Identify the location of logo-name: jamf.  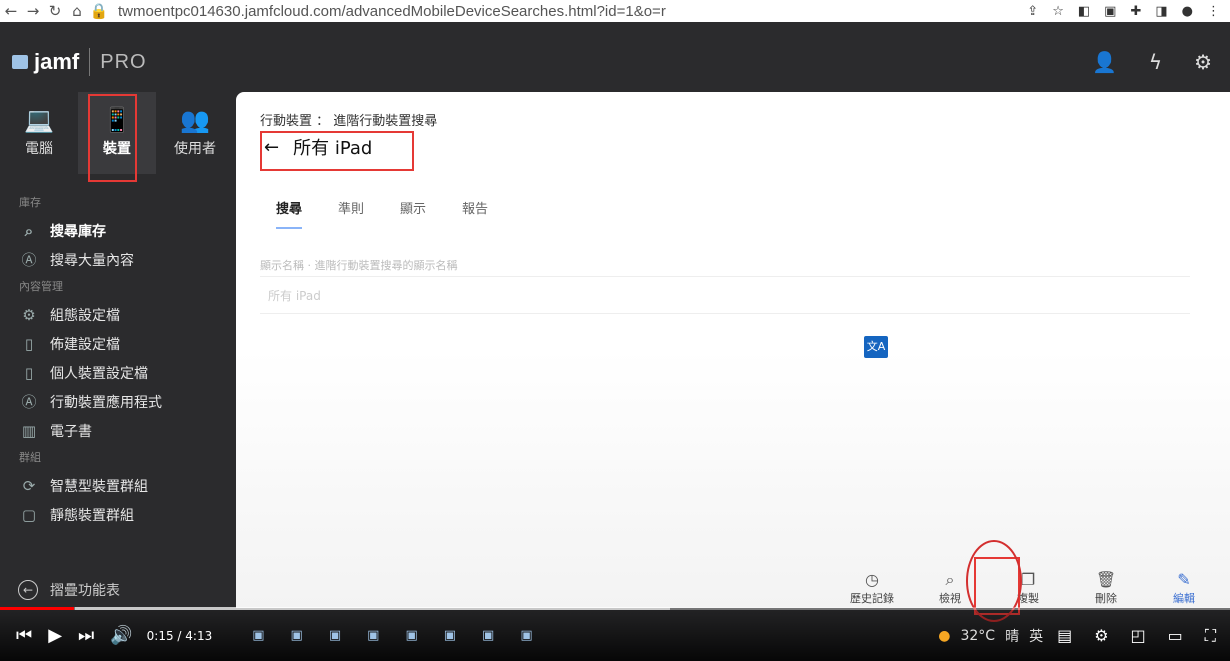
(57, 61).